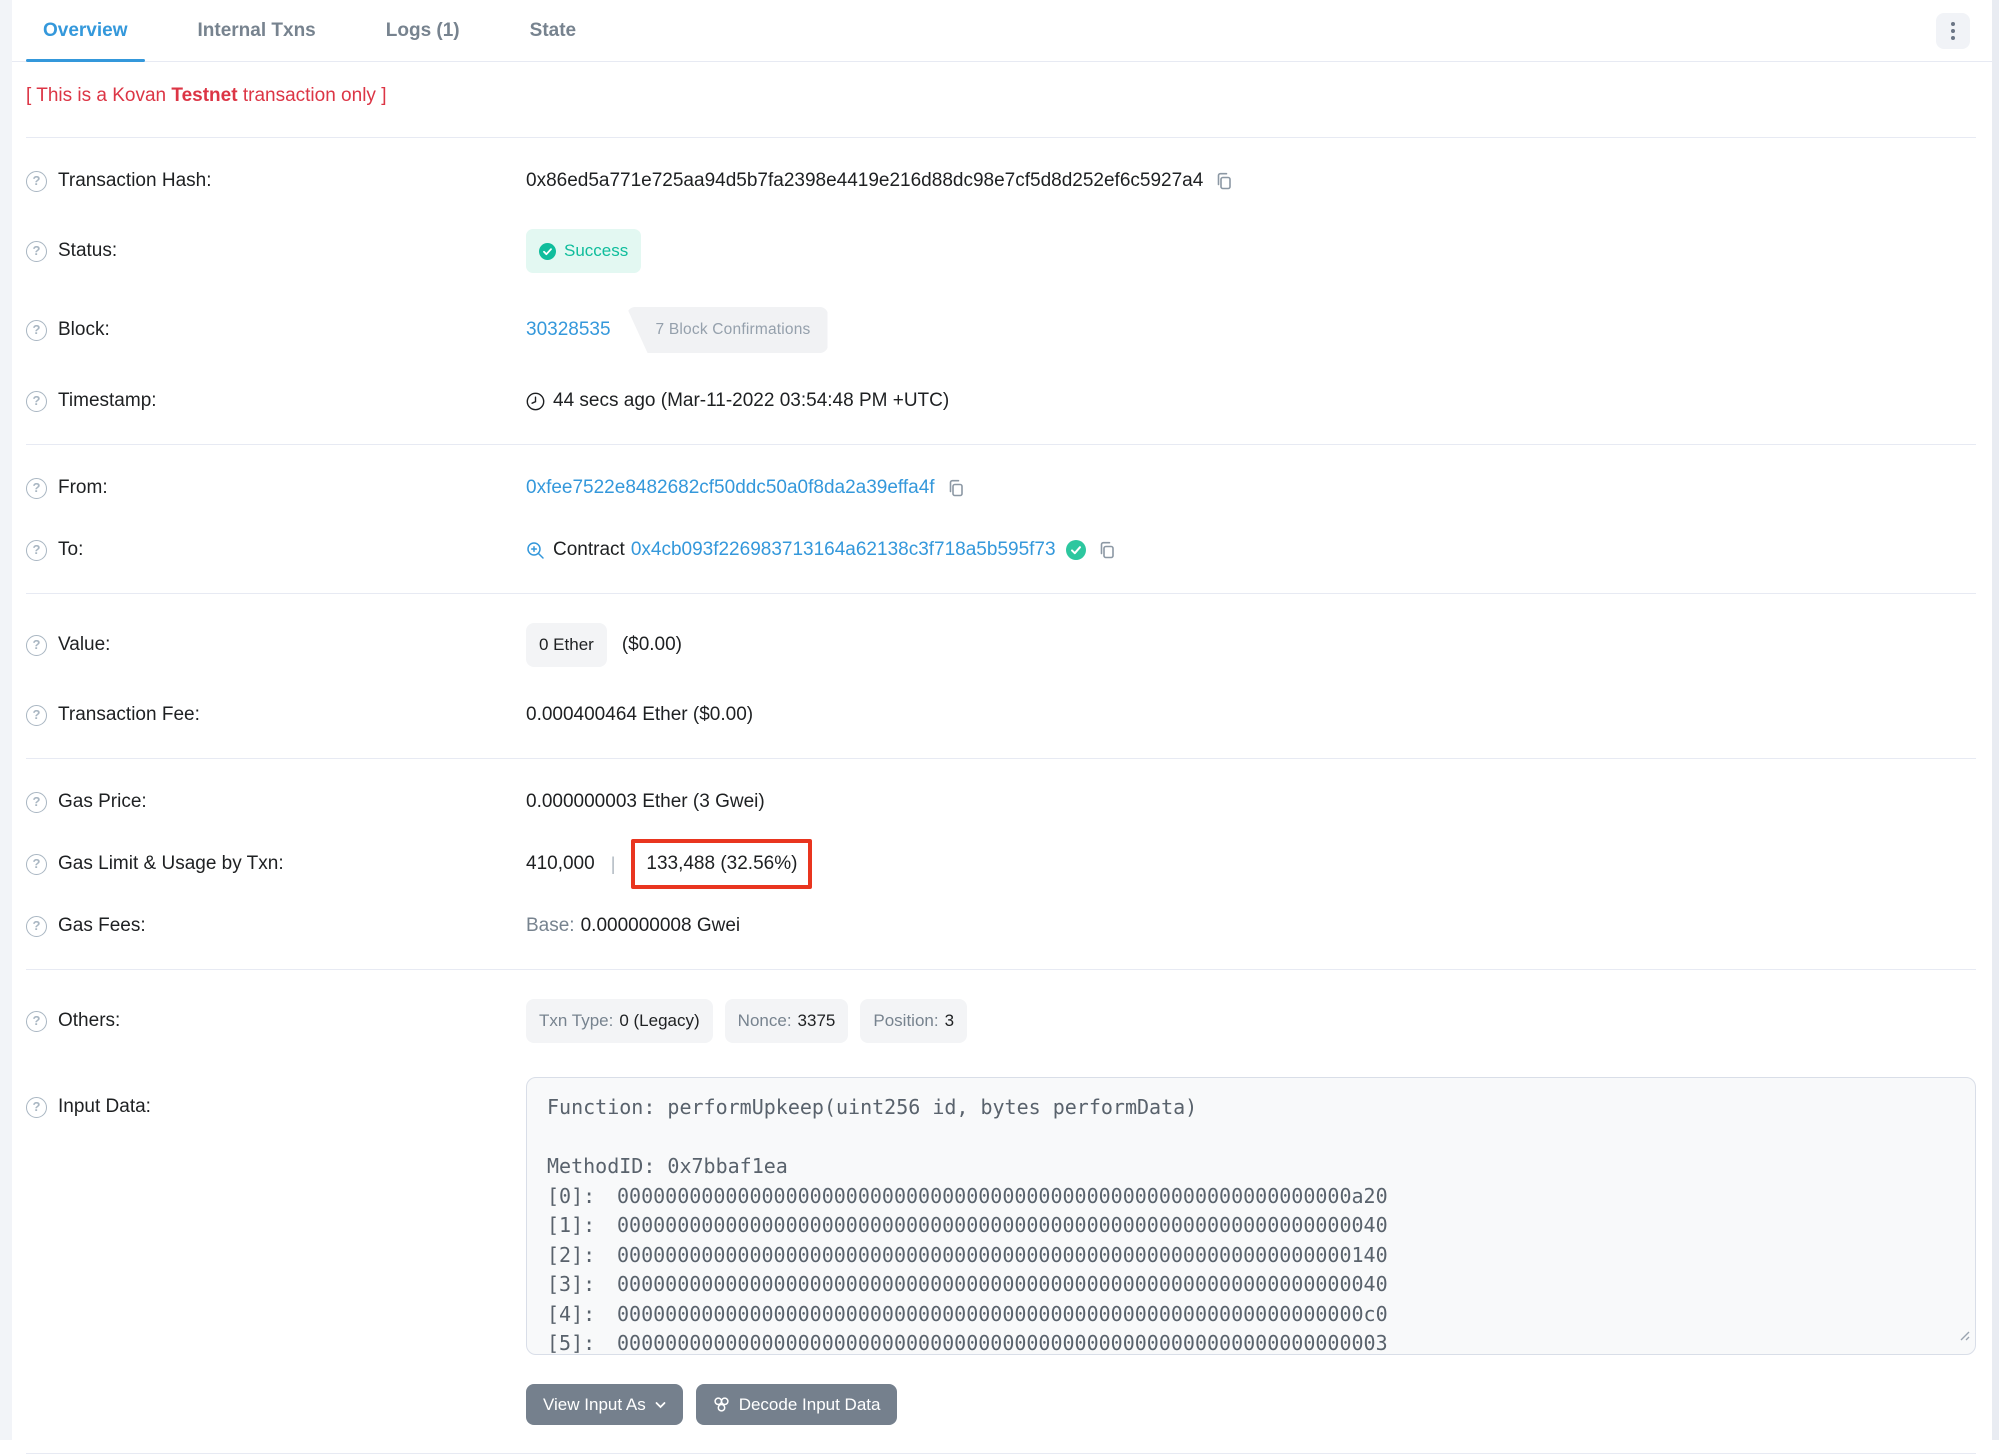 This screenshot has width=1999, height=1454. I want to click on testnet-warning-bold: Testnet, so click(204, 95).